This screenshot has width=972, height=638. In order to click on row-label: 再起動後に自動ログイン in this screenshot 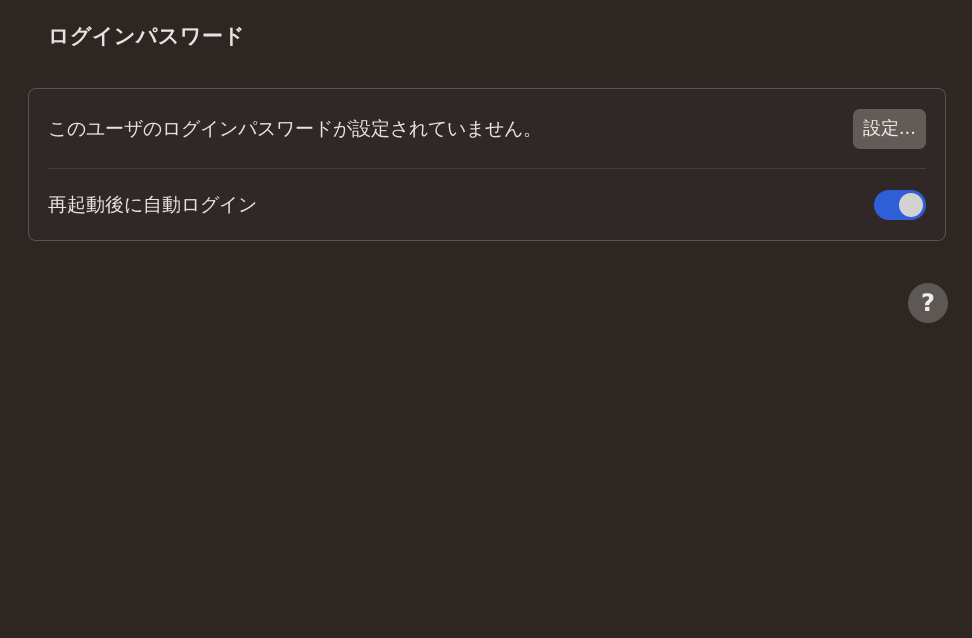, I will do `click(152, 205)`.